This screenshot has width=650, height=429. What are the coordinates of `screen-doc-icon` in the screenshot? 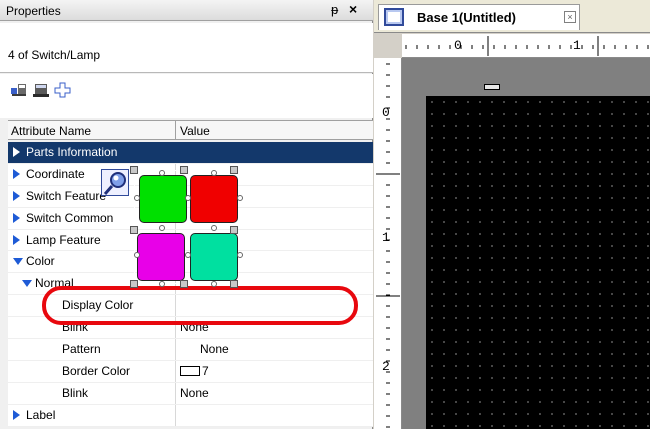 It's located at (394, 17).